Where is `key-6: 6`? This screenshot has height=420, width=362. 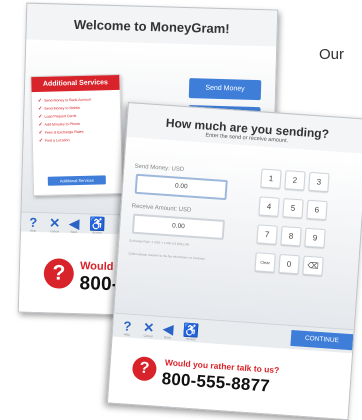 key-6: 6 is located at coordinates (317, 210).